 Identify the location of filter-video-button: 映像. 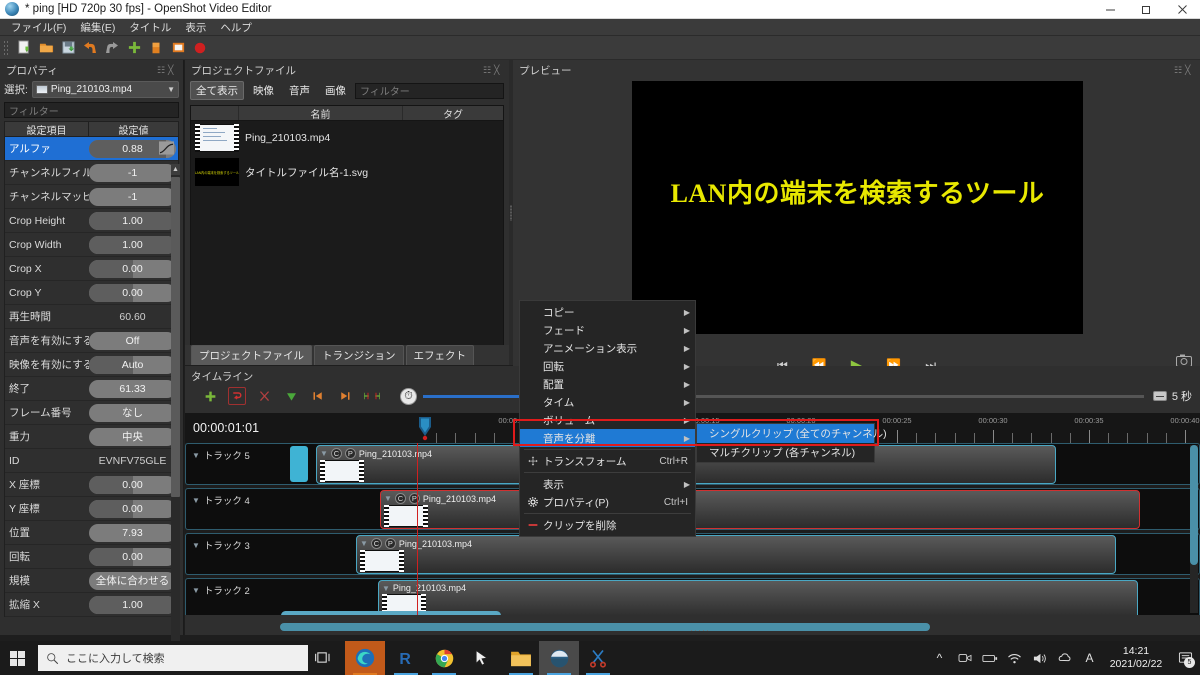
(263, 90).